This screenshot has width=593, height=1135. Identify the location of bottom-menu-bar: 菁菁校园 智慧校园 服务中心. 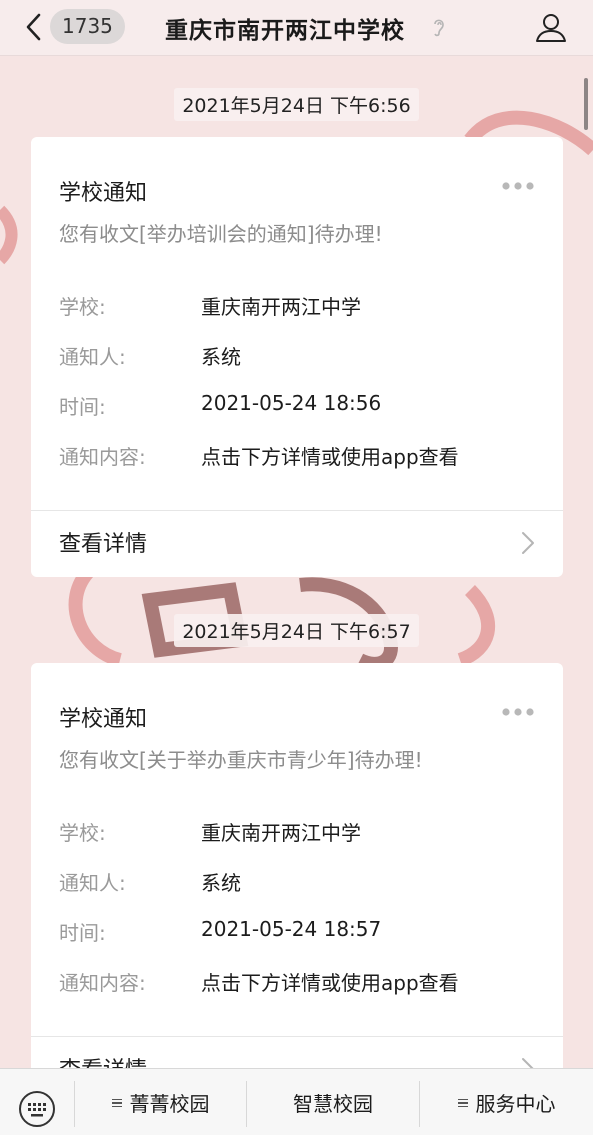
(296, 1101).